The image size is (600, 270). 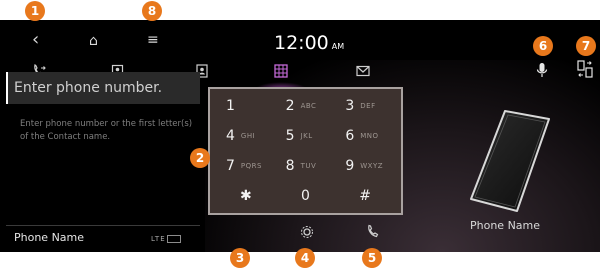 I want to click on signal-strength-icon: LTE, so click(x=158, y=239).